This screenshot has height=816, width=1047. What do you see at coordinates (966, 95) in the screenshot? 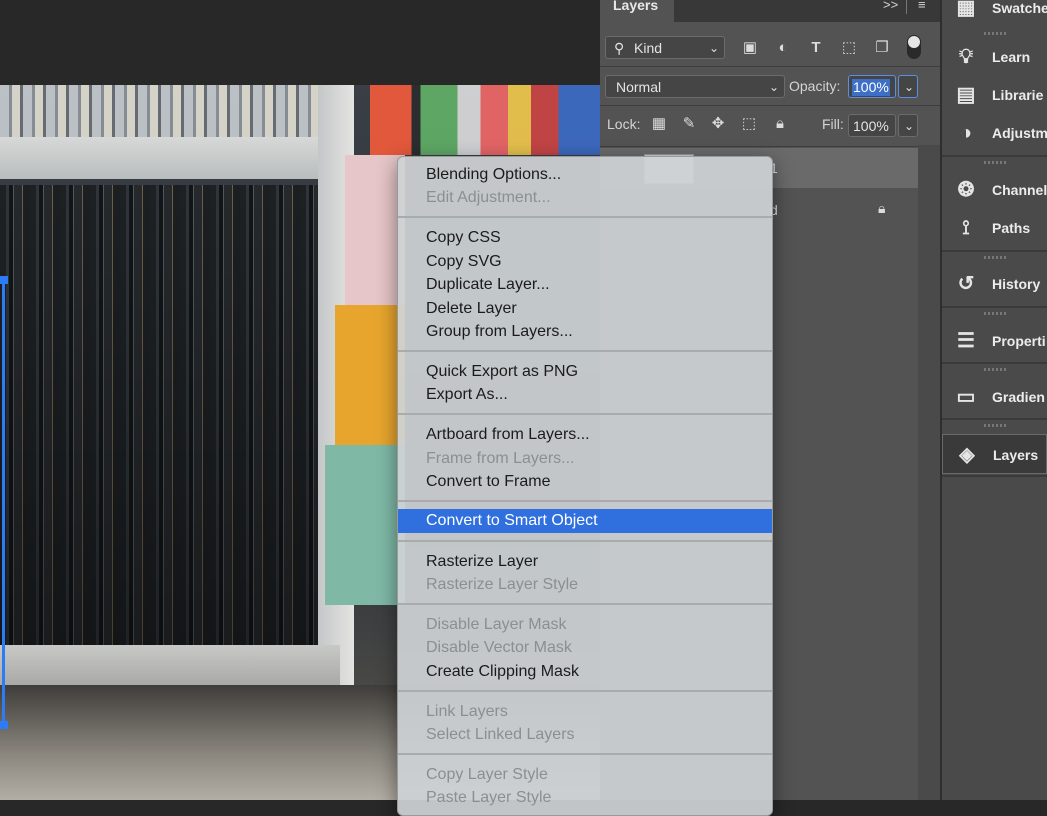
I see `libraries-icon: ▤` at bounding box center [966, 95].